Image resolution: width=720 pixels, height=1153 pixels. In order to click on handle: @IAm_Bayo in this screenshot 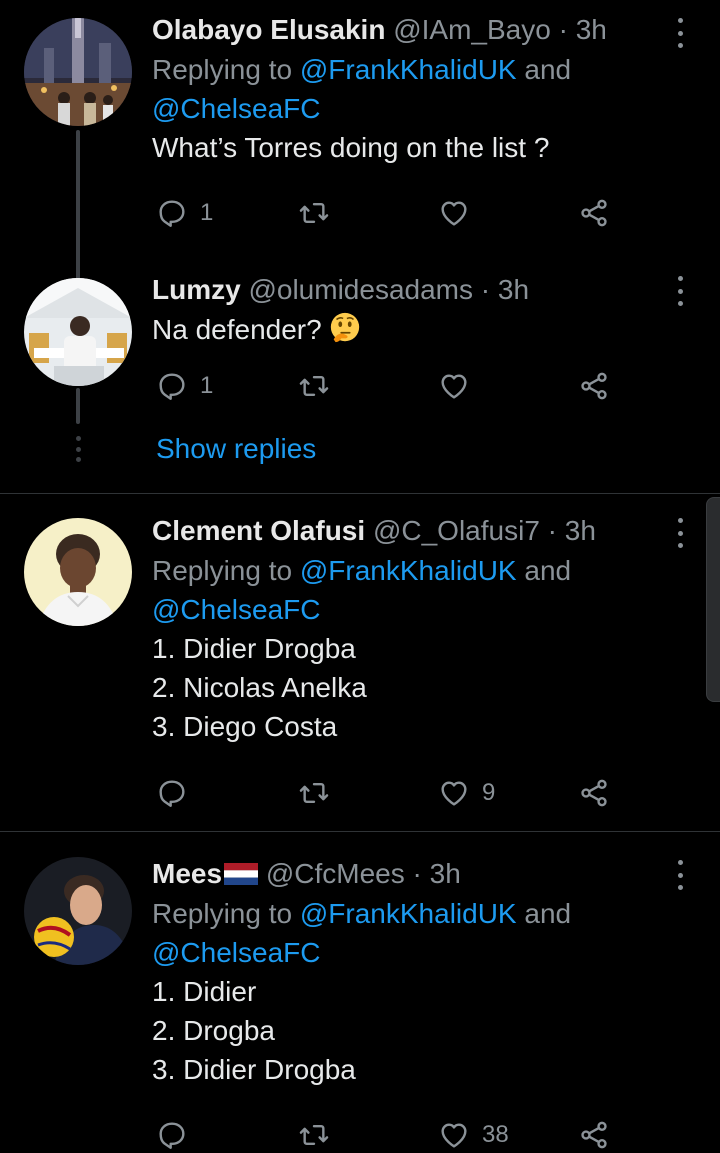, I will do `click(472, 29)`.